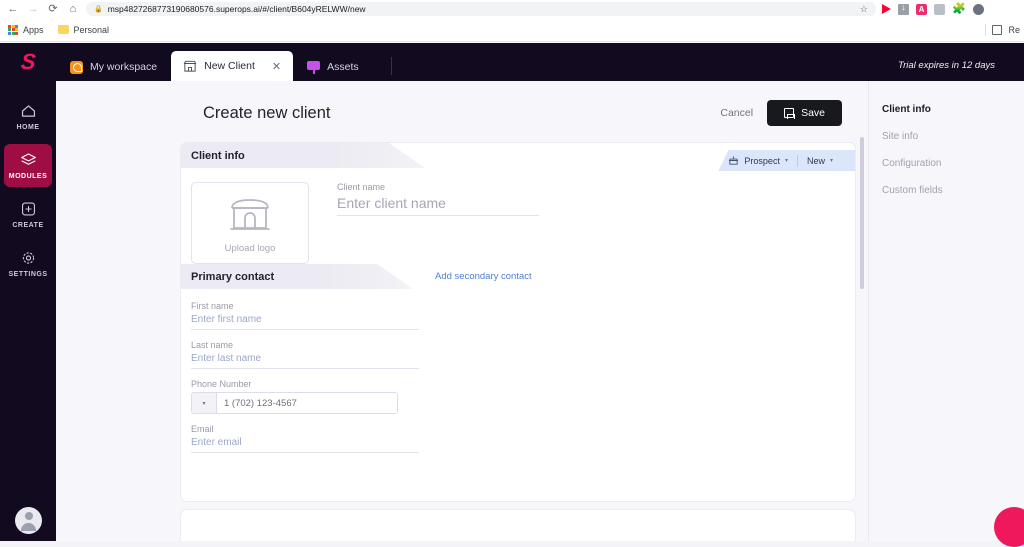  I want to click on upload-logo-button: Upload logo, so click(250, 223).